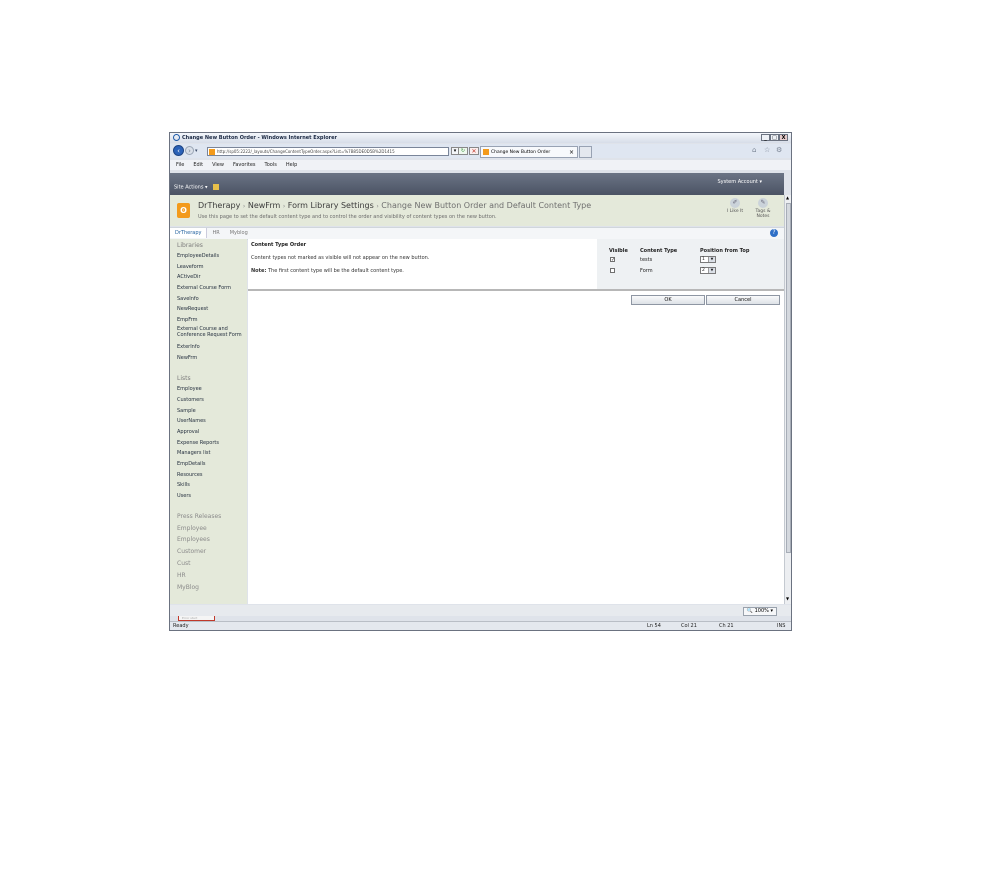 This screenshot has width=1001, height=869. Describe the element at coordinates (212, 256) in the screenshot. I see `library-link: EmployeeDetails` at that location.